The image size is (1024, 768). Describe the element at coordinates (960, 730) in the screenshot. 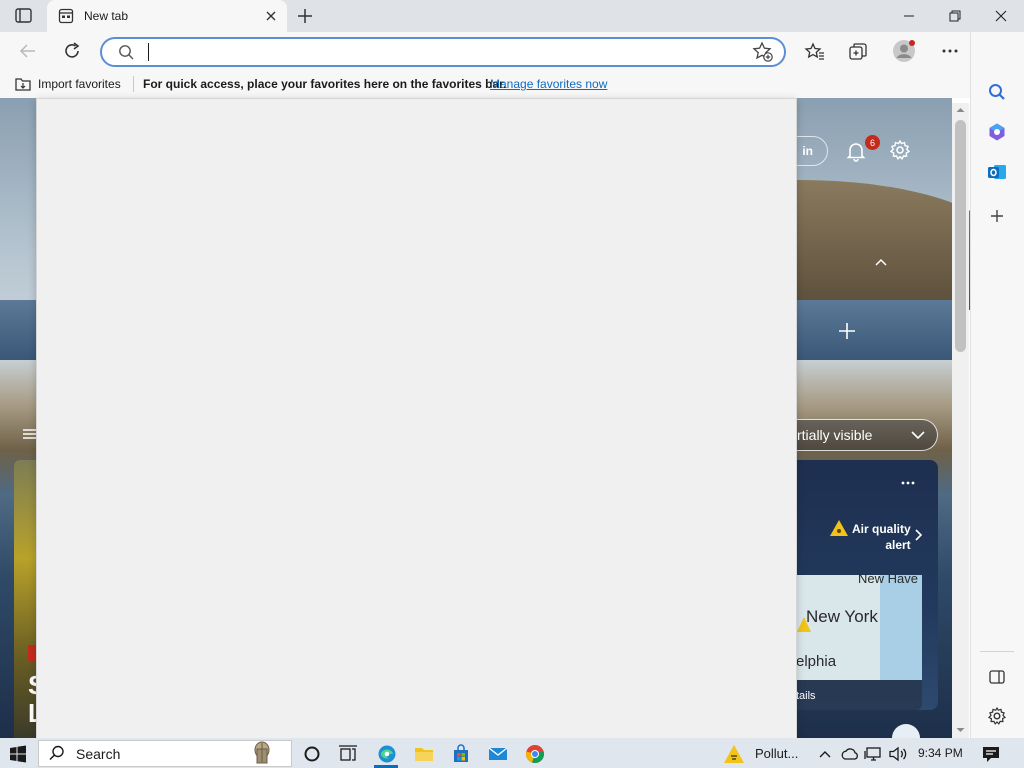

I see `scroll-down-icon` at that location.